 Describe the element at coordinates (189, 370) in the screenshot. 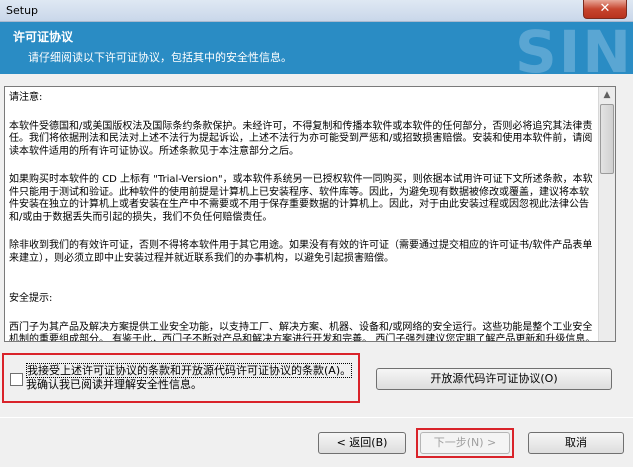

I see `accept-label-line1: 我接受上述许可证协议的条款和开放源代码许可证协议的条款(A)。` at that location.